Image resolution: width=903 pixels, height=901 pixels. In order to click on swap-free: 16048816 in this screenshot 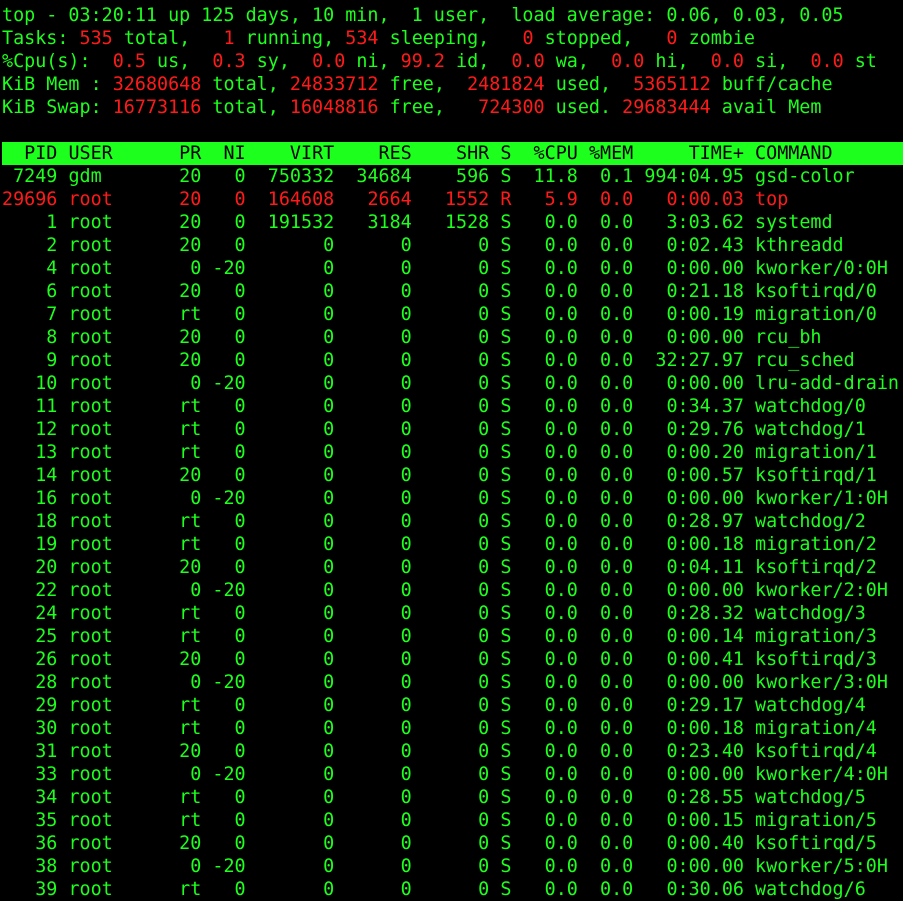, I will do `click(334, 107)`.